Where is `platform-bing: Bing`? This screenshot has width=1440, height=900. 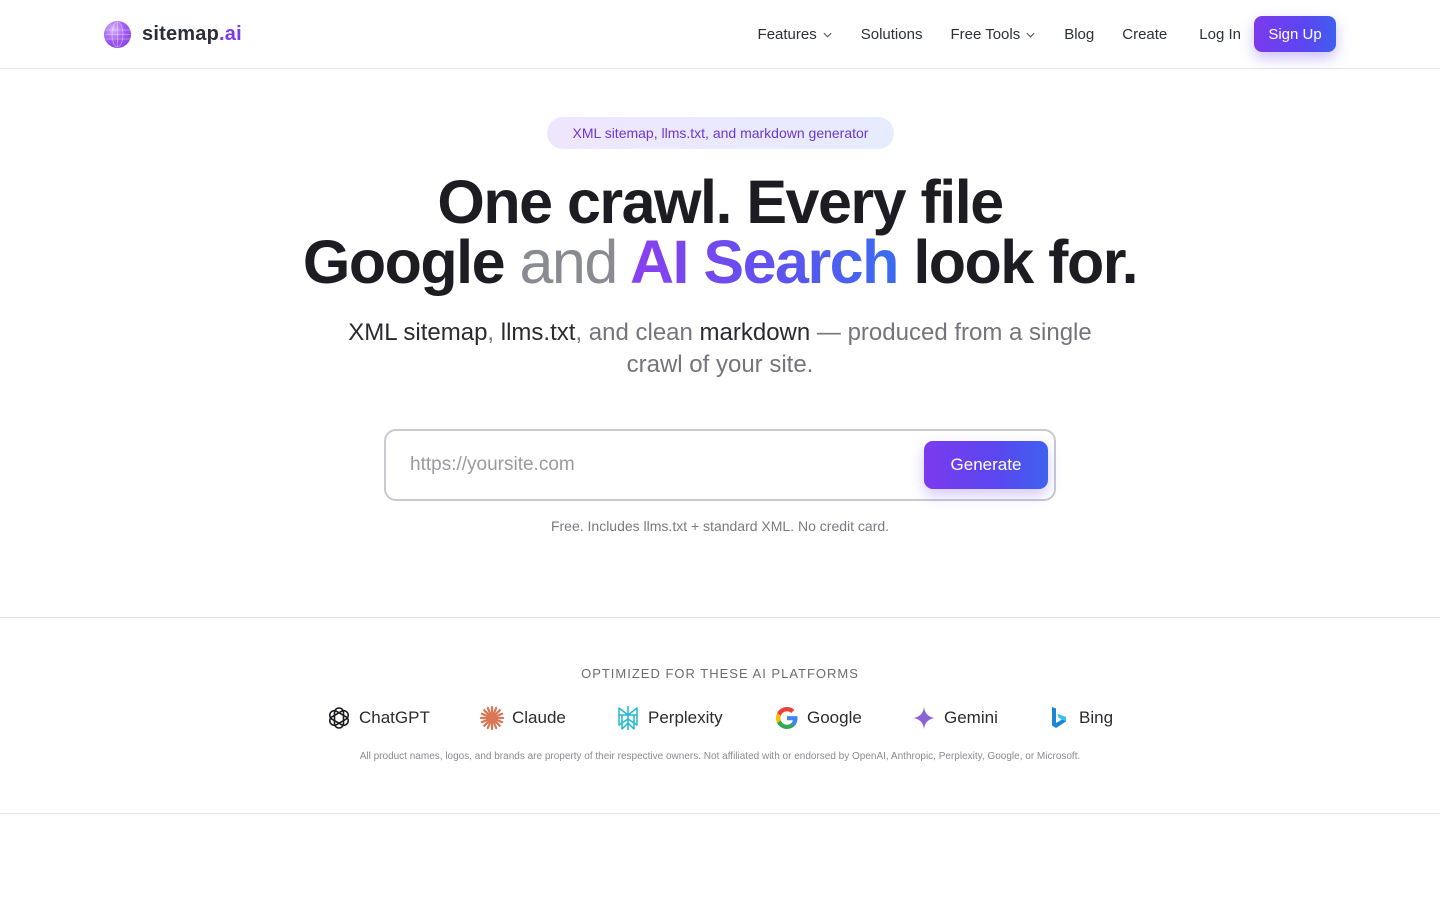 platform-bing: Bing is located at coordinates (1079, 718).